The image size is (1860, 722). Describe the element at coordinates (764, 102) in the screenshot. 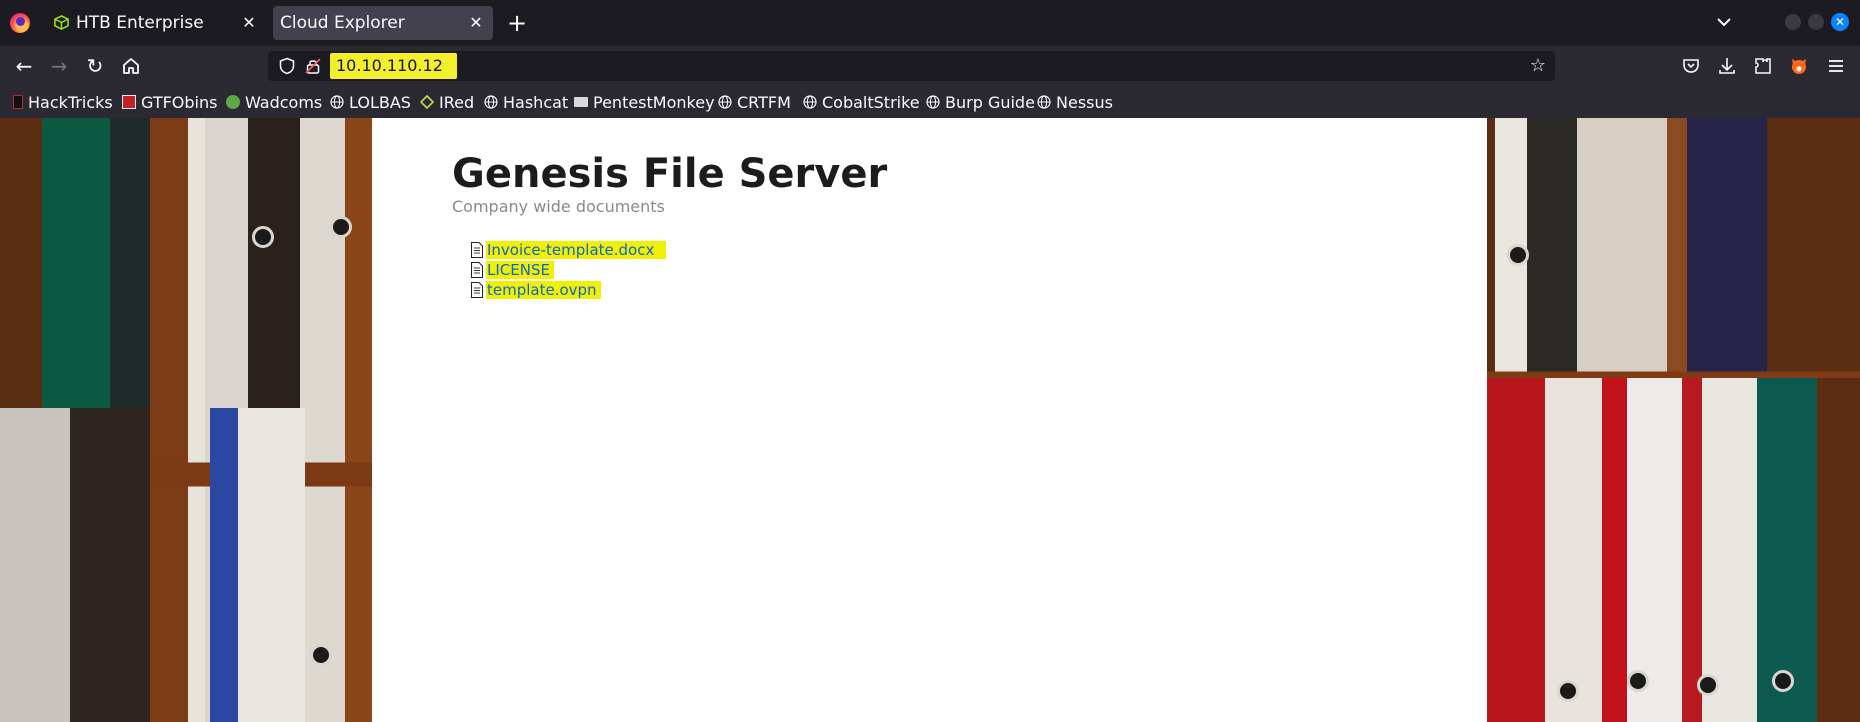

I see `bookmark-label: CRTFM` at that location.